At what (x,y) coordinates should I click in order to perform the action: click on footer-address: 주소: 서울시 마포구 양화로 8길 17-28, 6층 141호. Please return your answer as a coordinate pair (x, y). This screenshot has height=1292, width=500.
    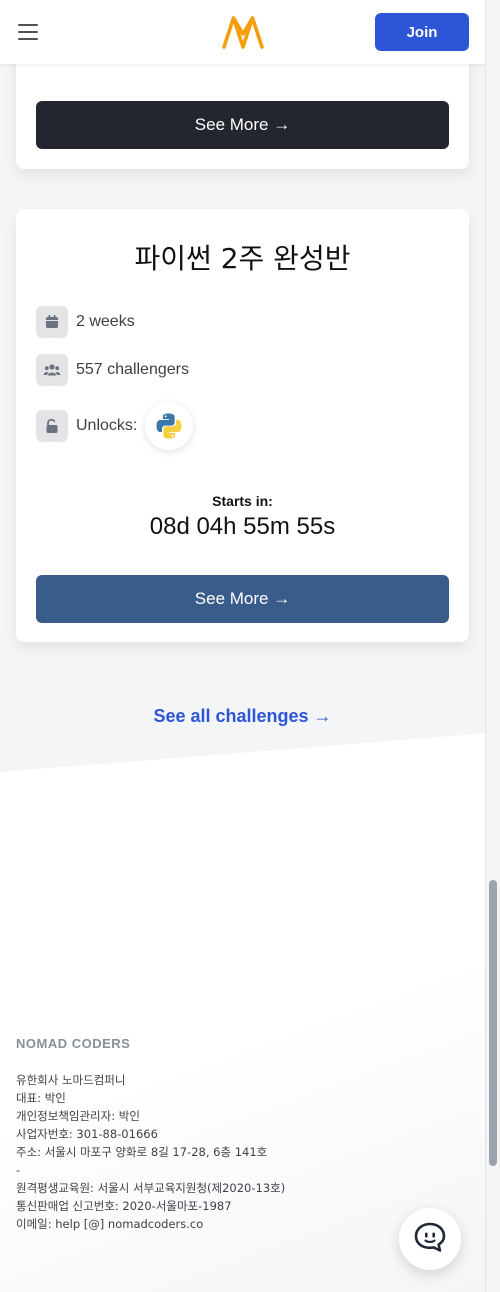
    Looking at the image, I should click on (142, 1152).